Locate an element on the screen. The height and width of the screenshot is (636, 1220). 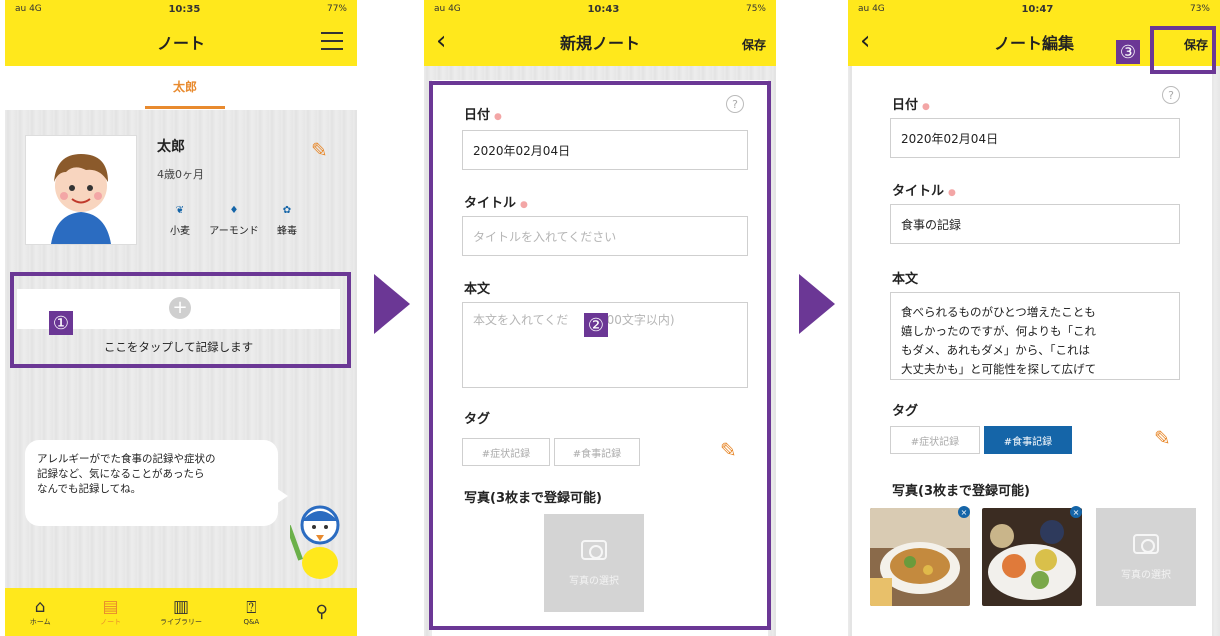
tab-note: ▤ ノート is located at coordinates (111, 612).